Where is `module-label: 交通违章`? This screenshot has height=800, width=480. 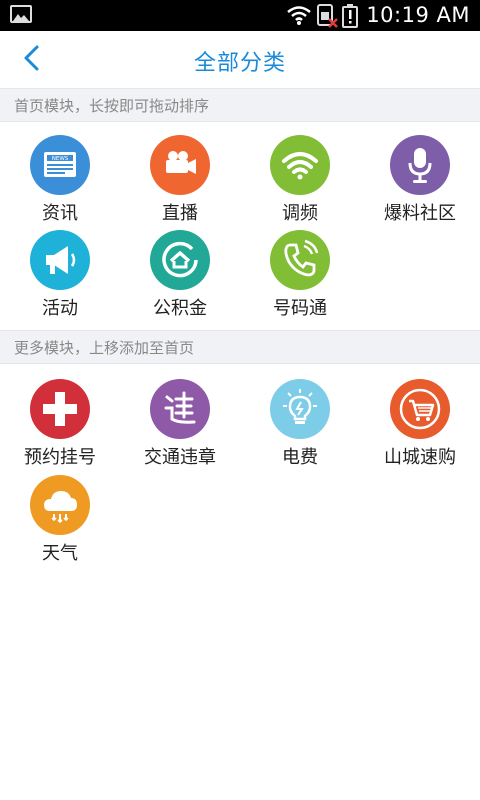
module-label: 交通违章 is located at coordinates (180, 457).